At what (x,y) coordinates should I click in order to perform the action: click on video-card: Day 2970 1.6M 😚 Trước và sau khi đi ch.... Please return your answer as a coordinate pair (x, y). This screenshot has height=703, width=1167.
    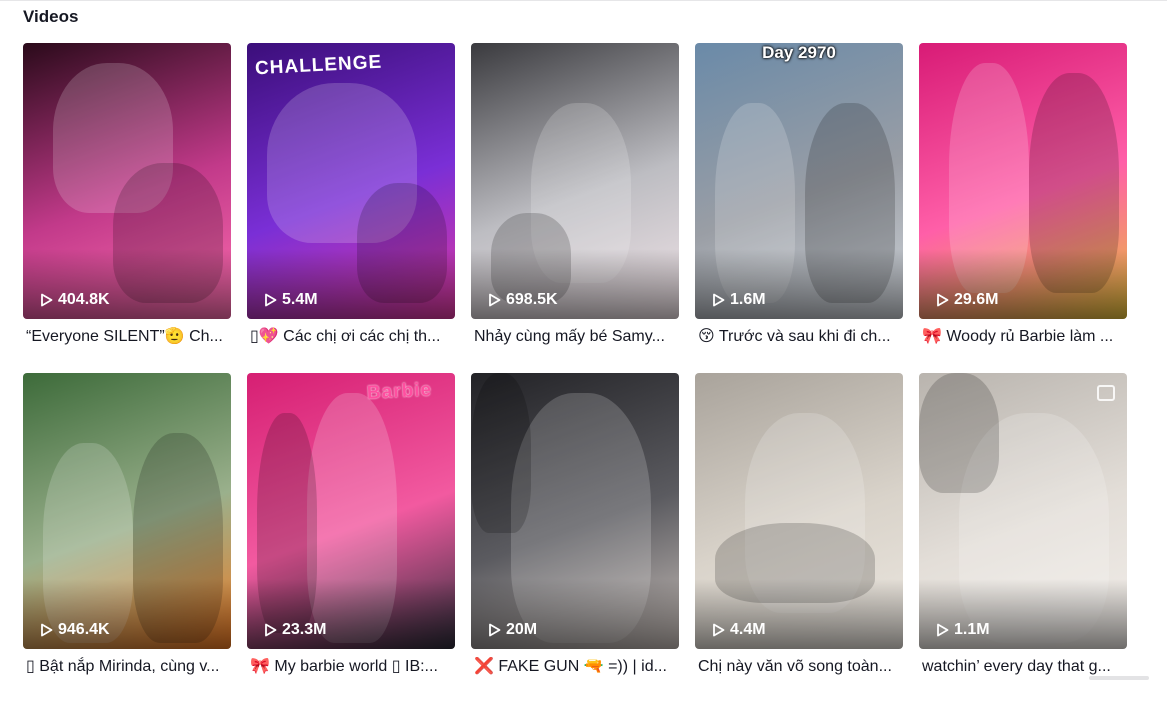
    Looking at the image, I should click on (799, 208).